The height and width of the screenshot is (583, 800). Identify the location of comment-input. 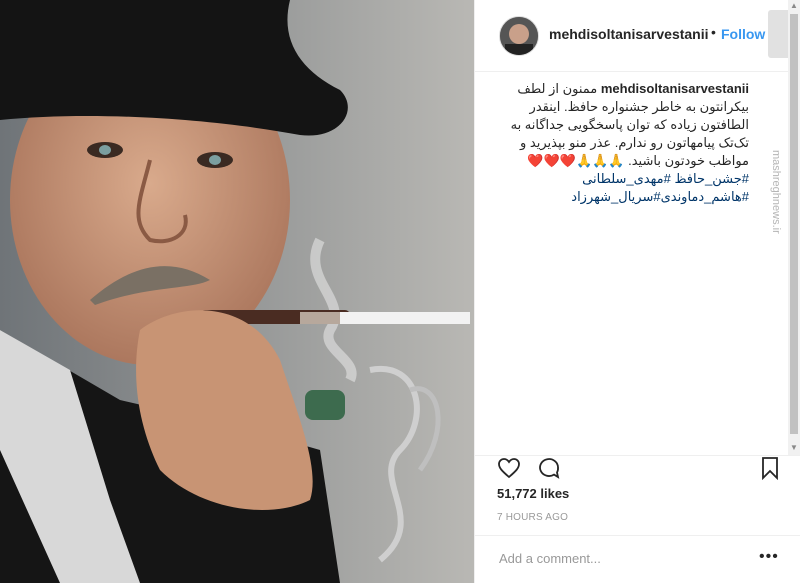
(624, 558).